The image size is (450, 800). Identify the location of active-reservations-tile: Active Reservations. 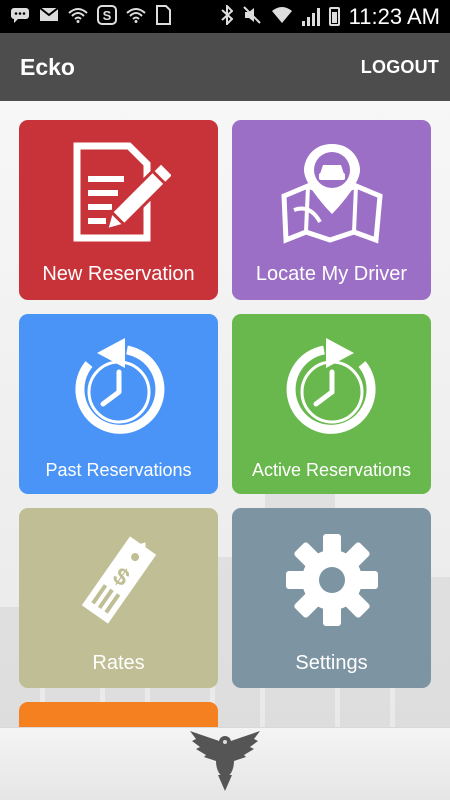
(331, 404).